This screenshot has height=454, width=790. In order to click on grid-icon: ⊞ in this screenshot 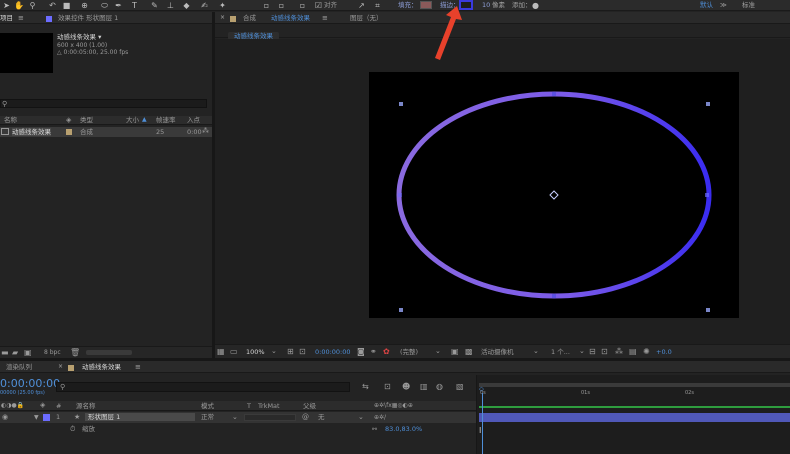, I will do `click(290, 351)`.